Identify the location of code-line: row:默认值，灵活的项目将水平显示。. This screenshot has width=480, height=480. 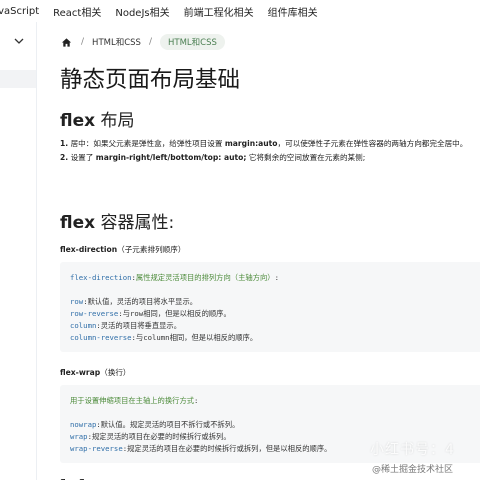
(275, 302).